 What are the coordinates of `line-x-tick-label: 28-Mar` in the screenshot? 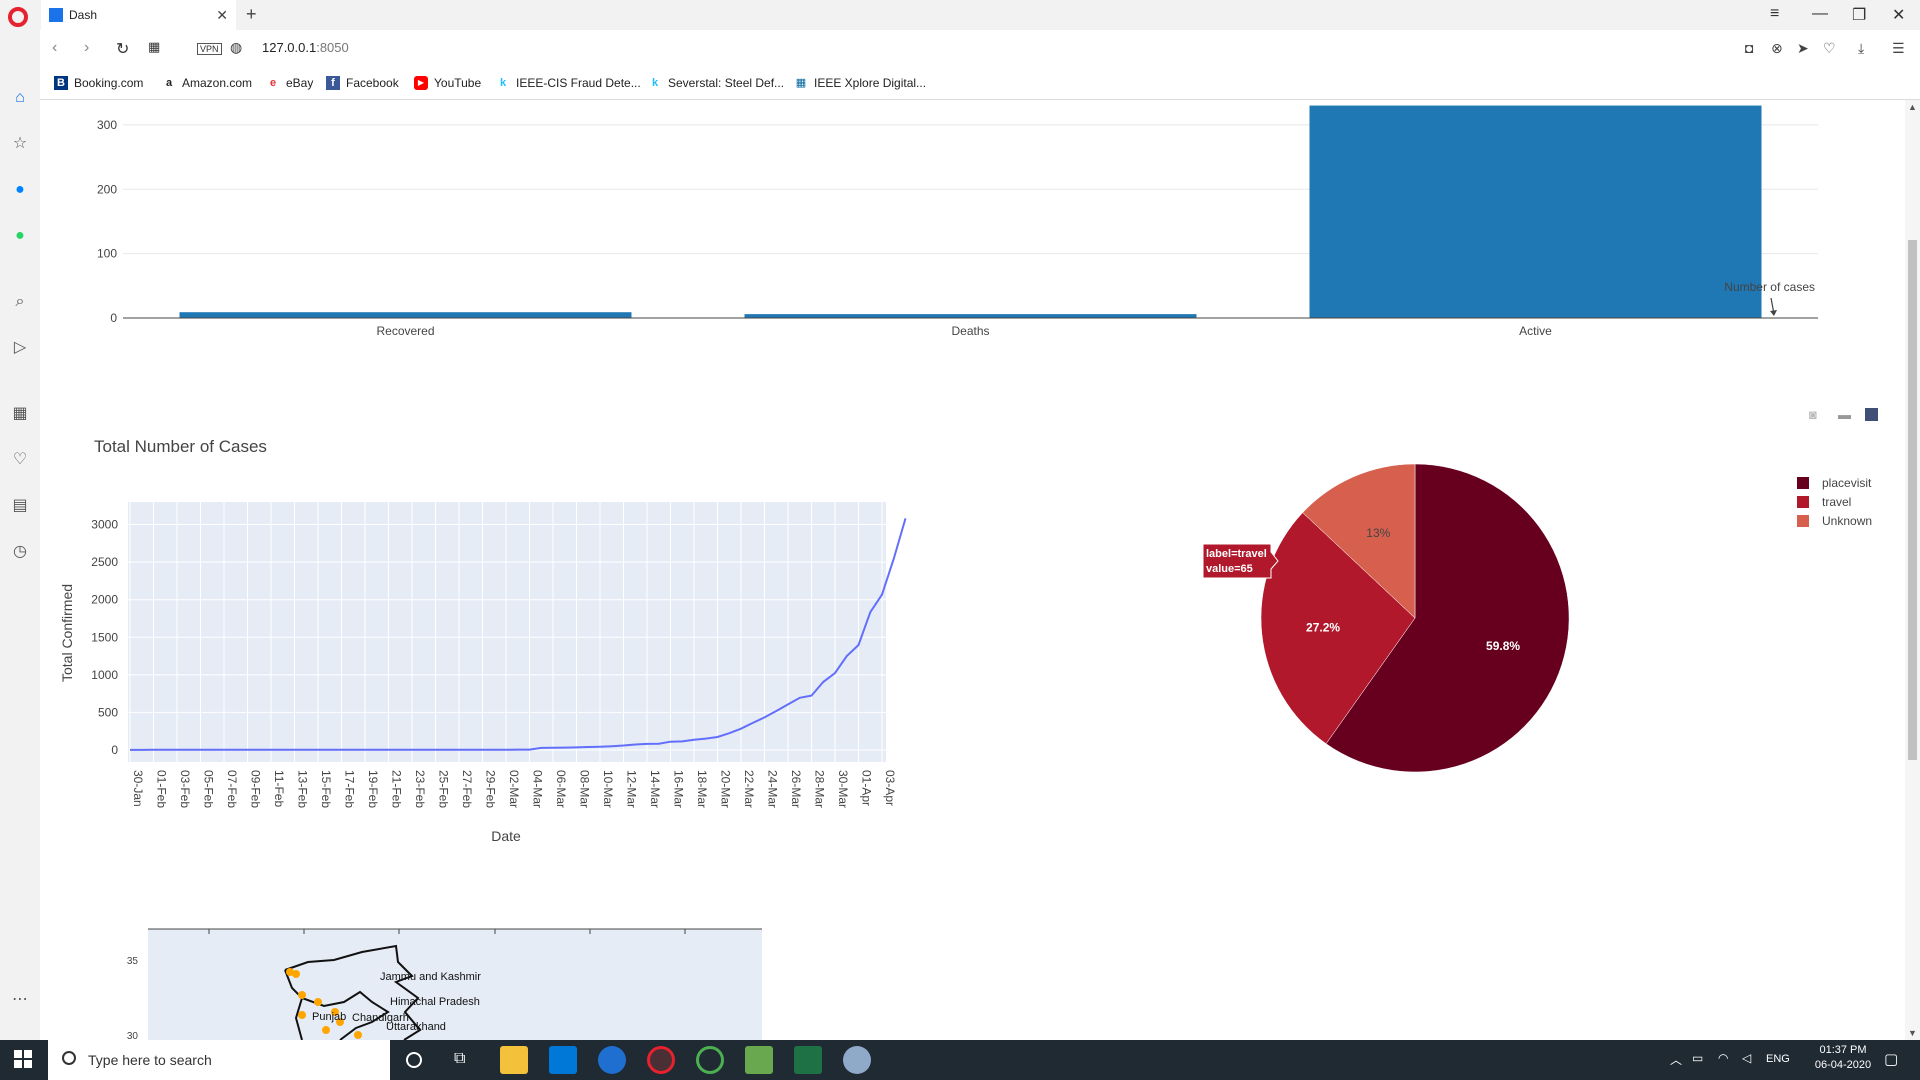 It's located at (820, 789).